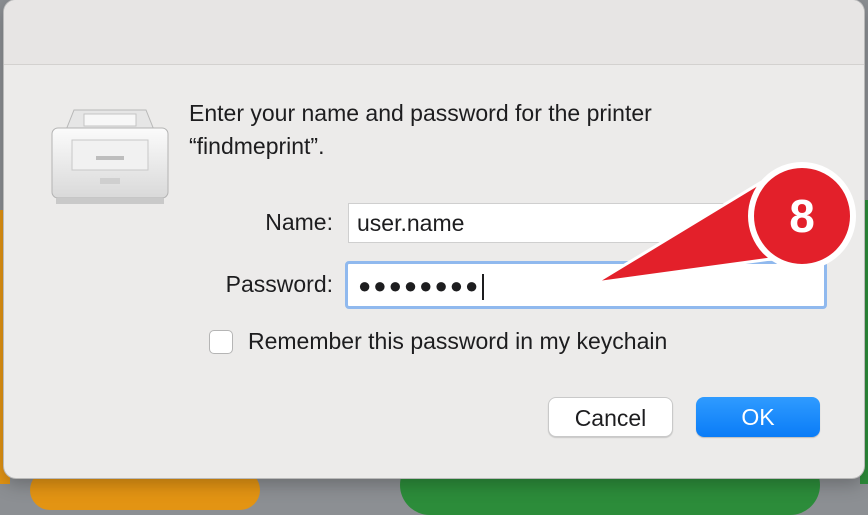 The width and height of the screenshot is (868, 515). What do you see at coordinates (257, 146) in the screenshot?
I see `message-line-2: “findmeprint”.` at bounding box center [257, 146].